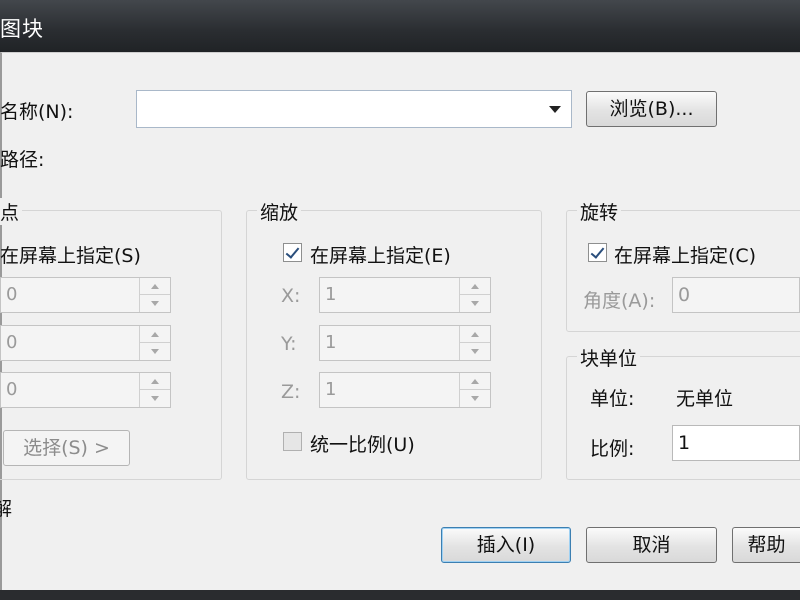 The image size is (800, 600). What do you see at coordinates (292, 441) in the screenshot?
I see `uniform-scale-checkbox` at bounding box center [292, 441].